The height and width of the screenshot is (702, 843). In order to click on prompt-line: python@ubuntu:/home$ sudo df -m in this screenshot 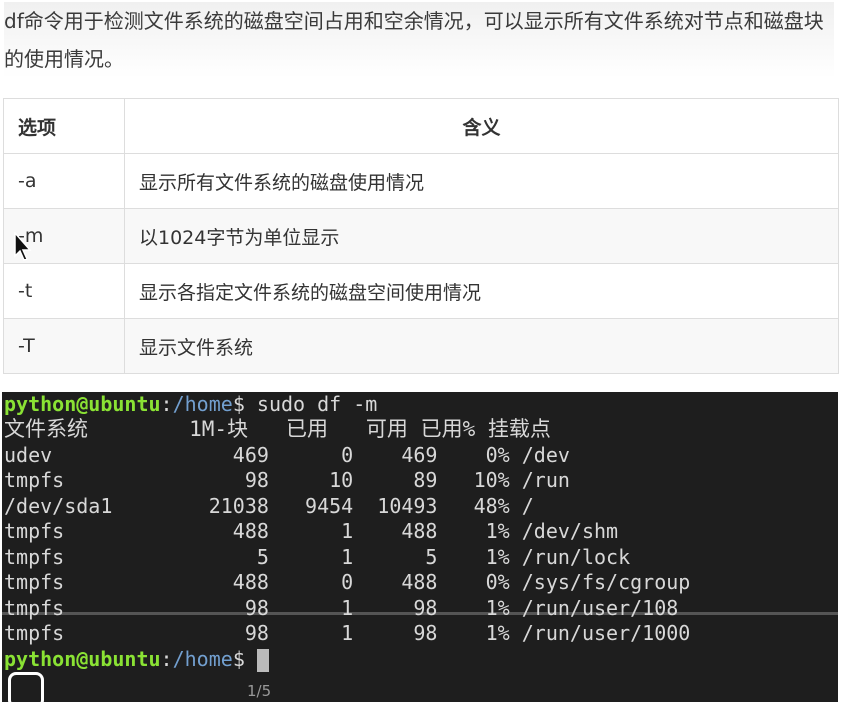, I will do `click(191, 404)`.